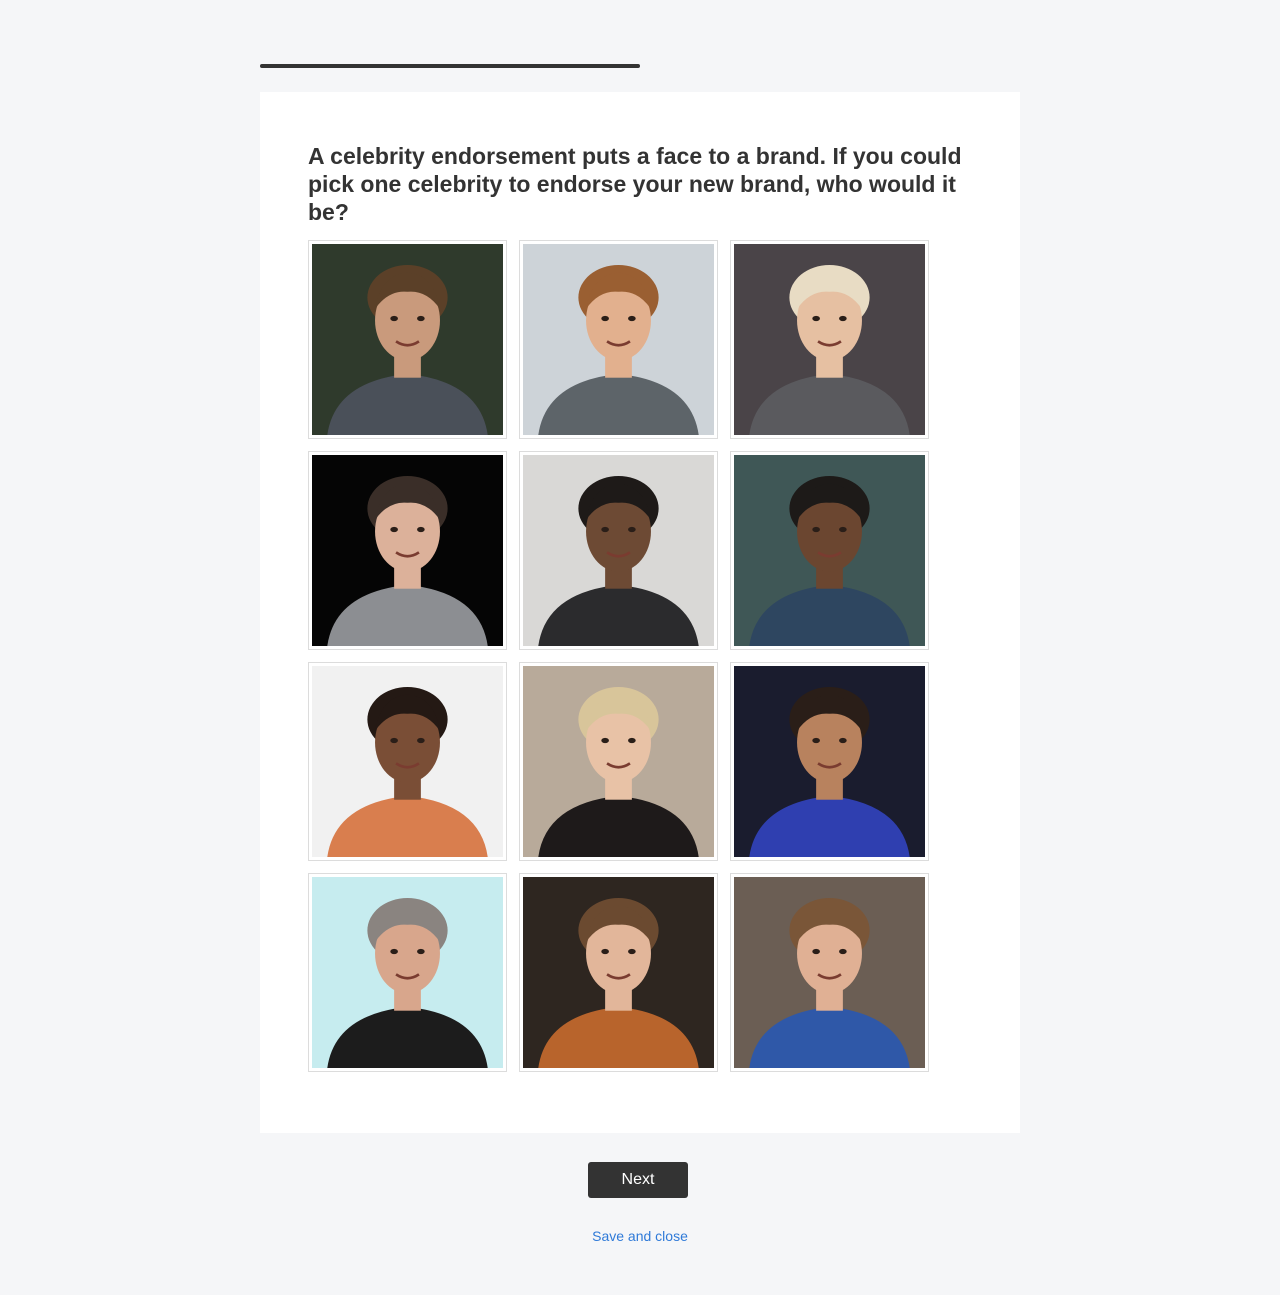 The image size is (1280, 1295). What do you see at coordinates (638, 1180) in the screenshot?
I see `next-button: Next` at bounding box center [638, 1180].